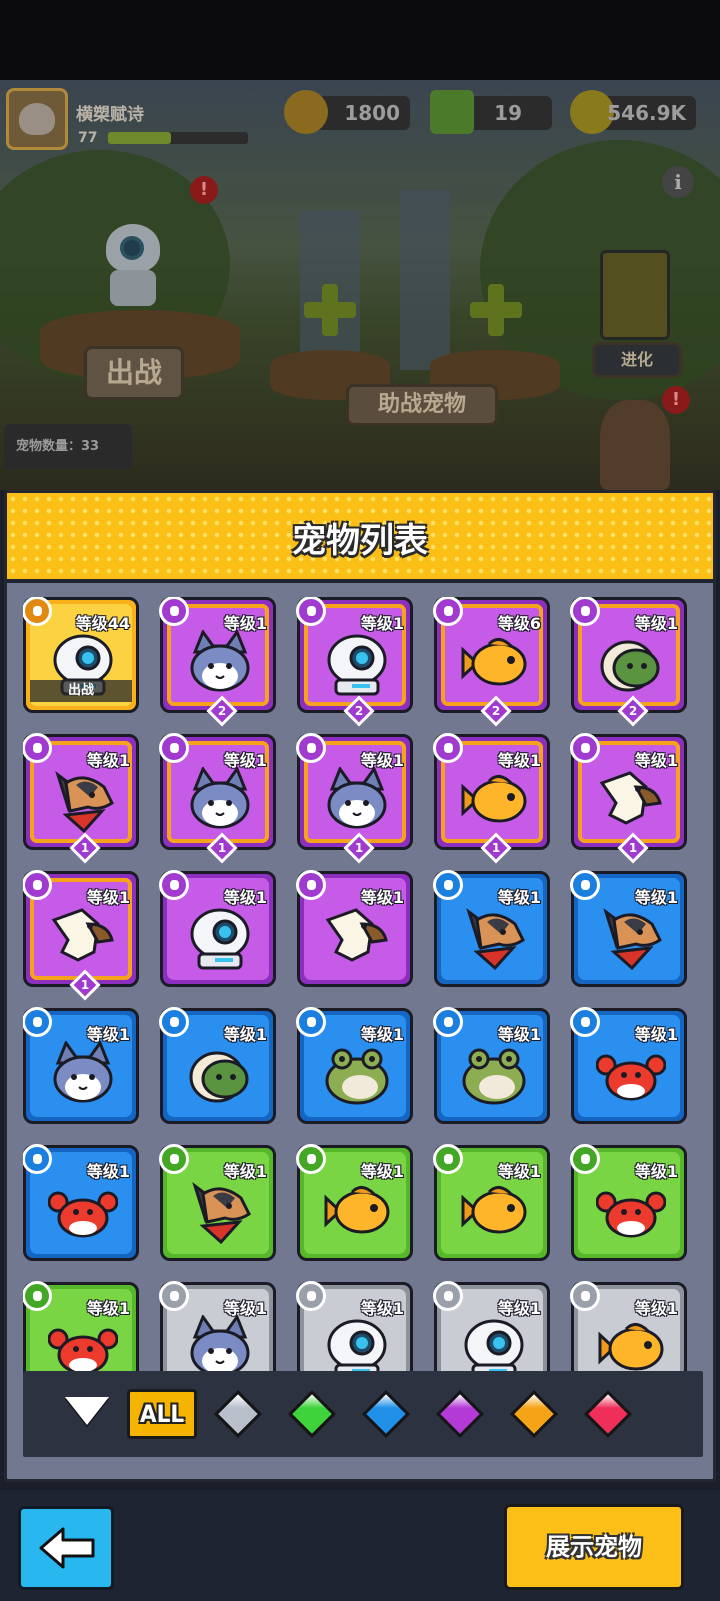  I want to click on back-button, so click(66, 1548).